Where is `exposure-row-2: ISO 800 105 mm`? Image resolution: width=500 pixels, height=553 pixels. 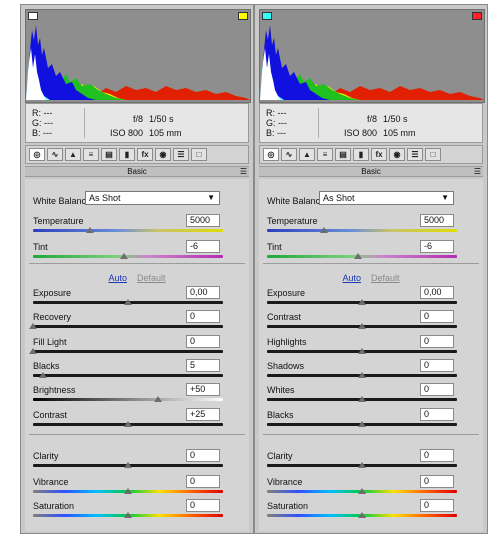
exposure-row-2: ISO 800 105 mm is located at coordinates (141, 133).